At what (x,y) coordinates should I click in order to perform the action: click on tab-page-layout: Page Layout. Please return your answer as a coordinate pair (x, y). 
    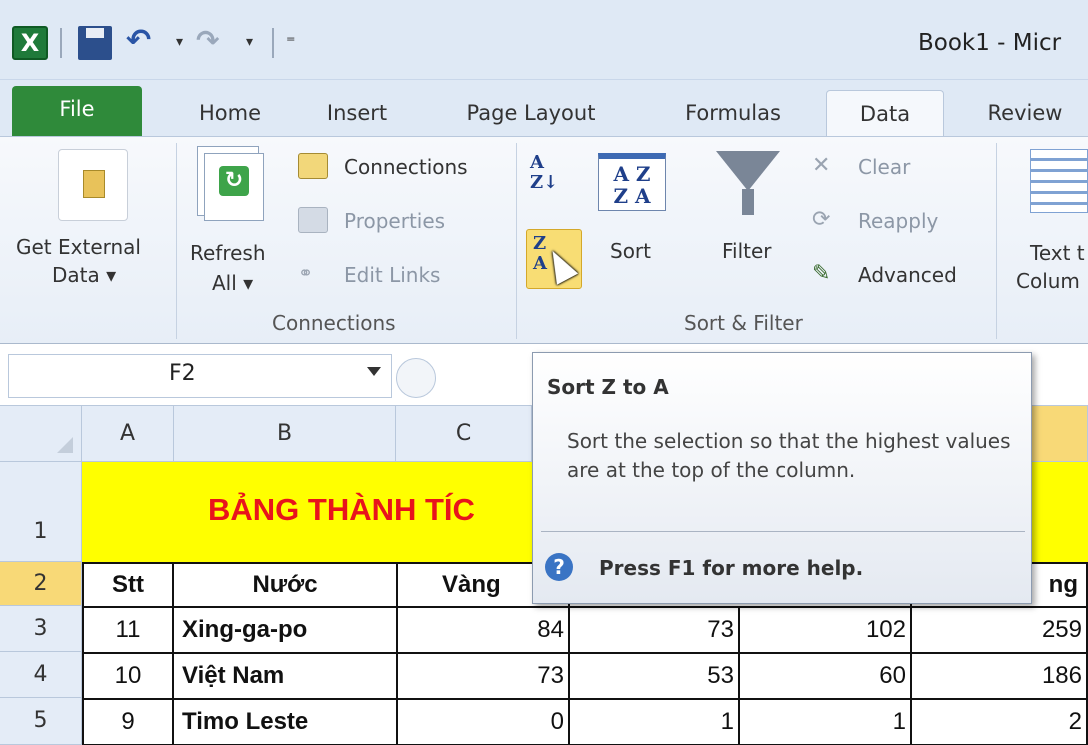
    Looking at the image, I should click on (531, 113).